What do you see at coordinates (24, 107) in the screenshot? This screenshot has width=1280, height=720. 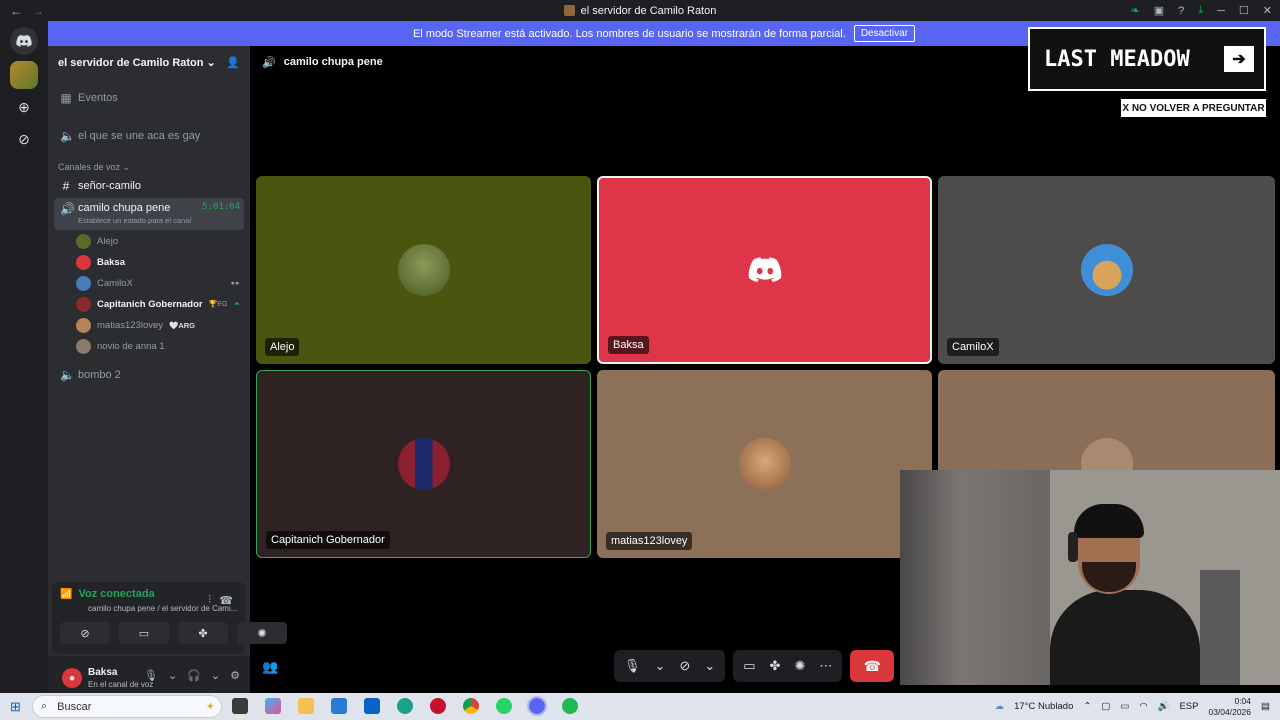 I see `add-server-icon: ⊕` at bounding box center [24, 107].